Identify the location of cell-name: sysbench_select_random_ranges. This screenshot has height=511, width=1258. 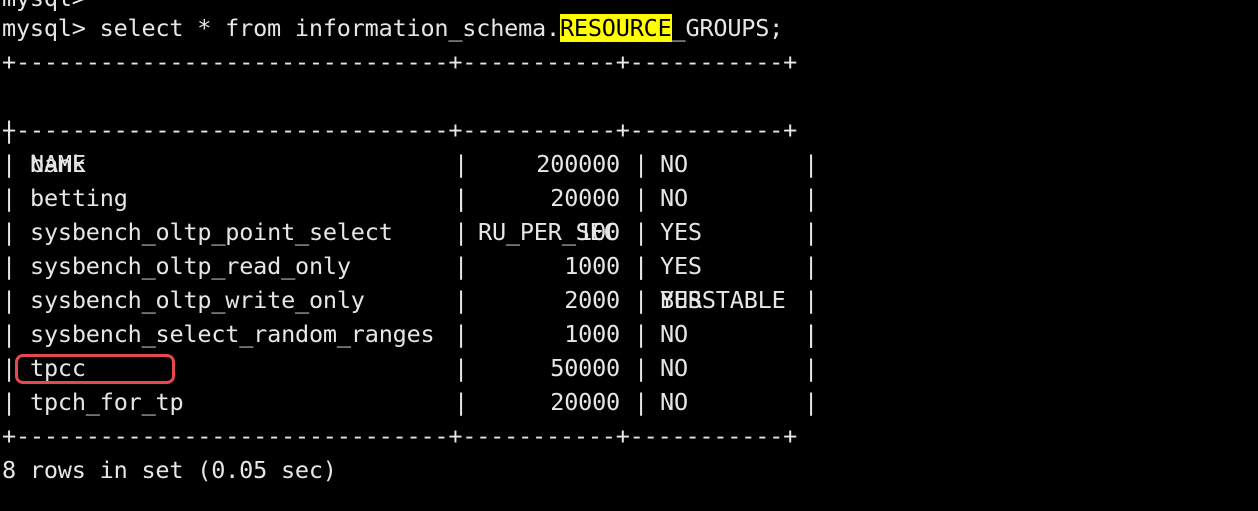
(232, 334).